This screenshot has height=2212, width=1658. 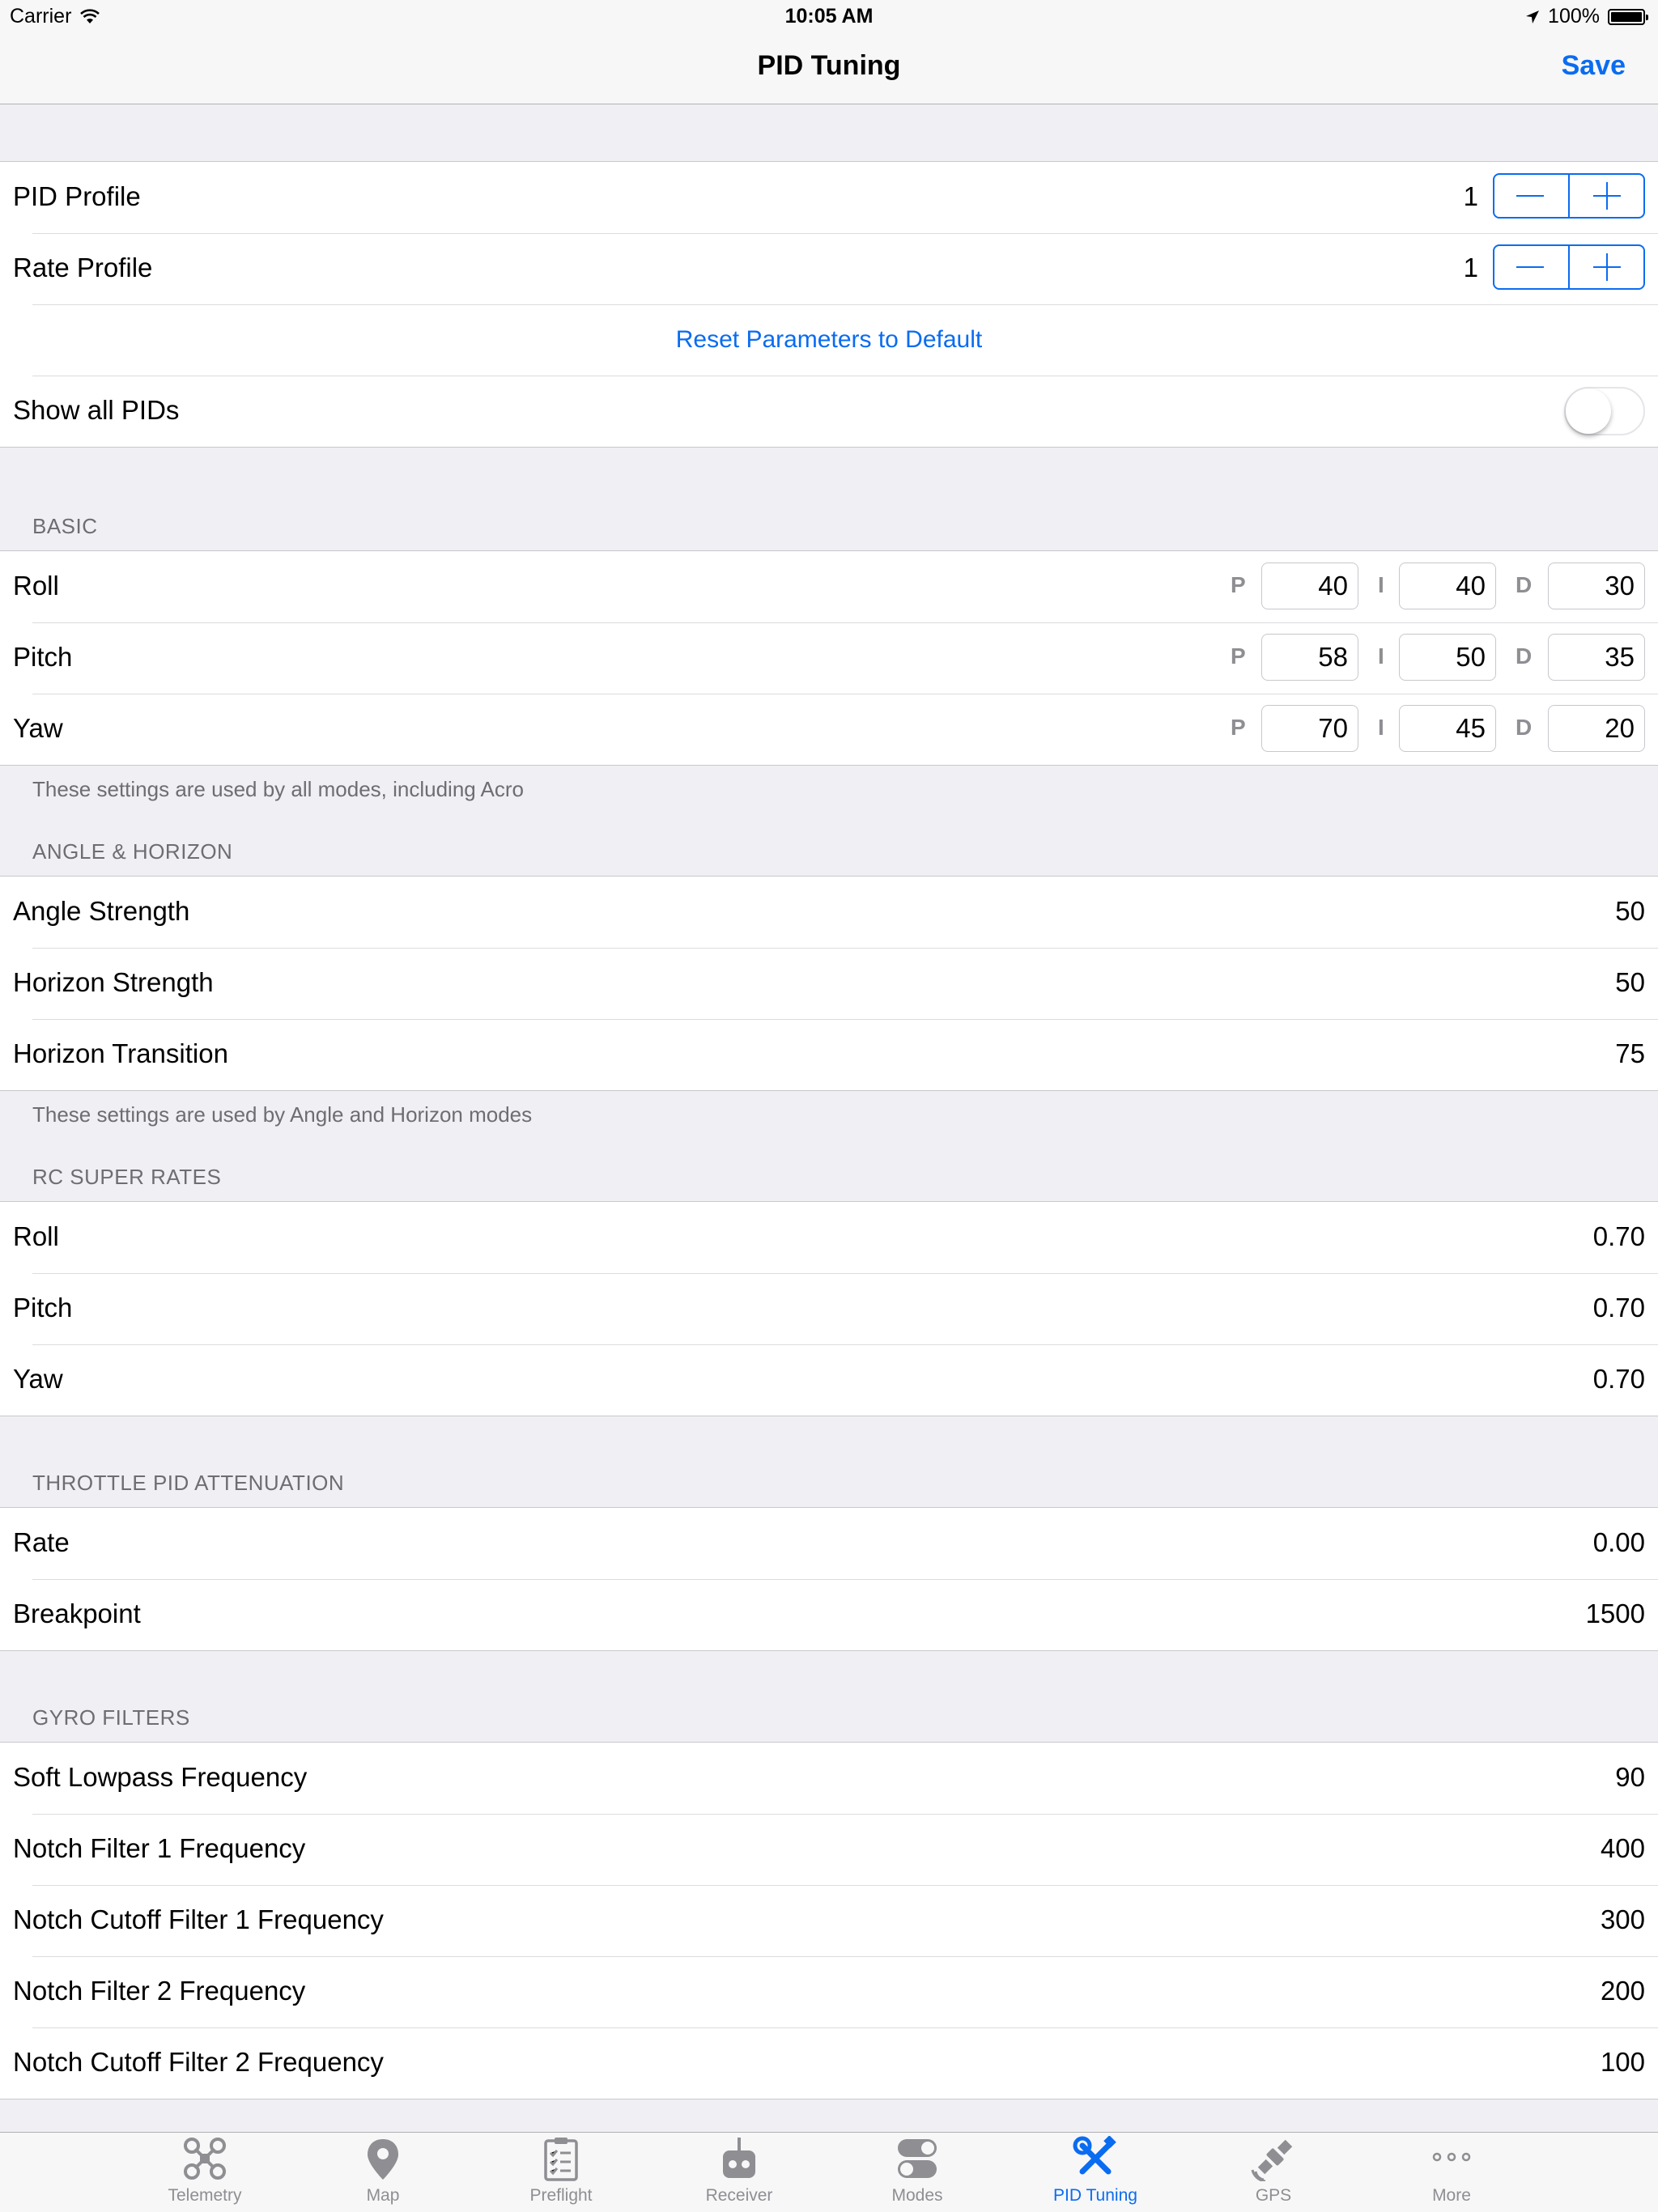 What do you see at coordinates (1095, 2195) in the screenshot?
I see `tab-label: PID Tuning` at bounding box center [1095, 2195].